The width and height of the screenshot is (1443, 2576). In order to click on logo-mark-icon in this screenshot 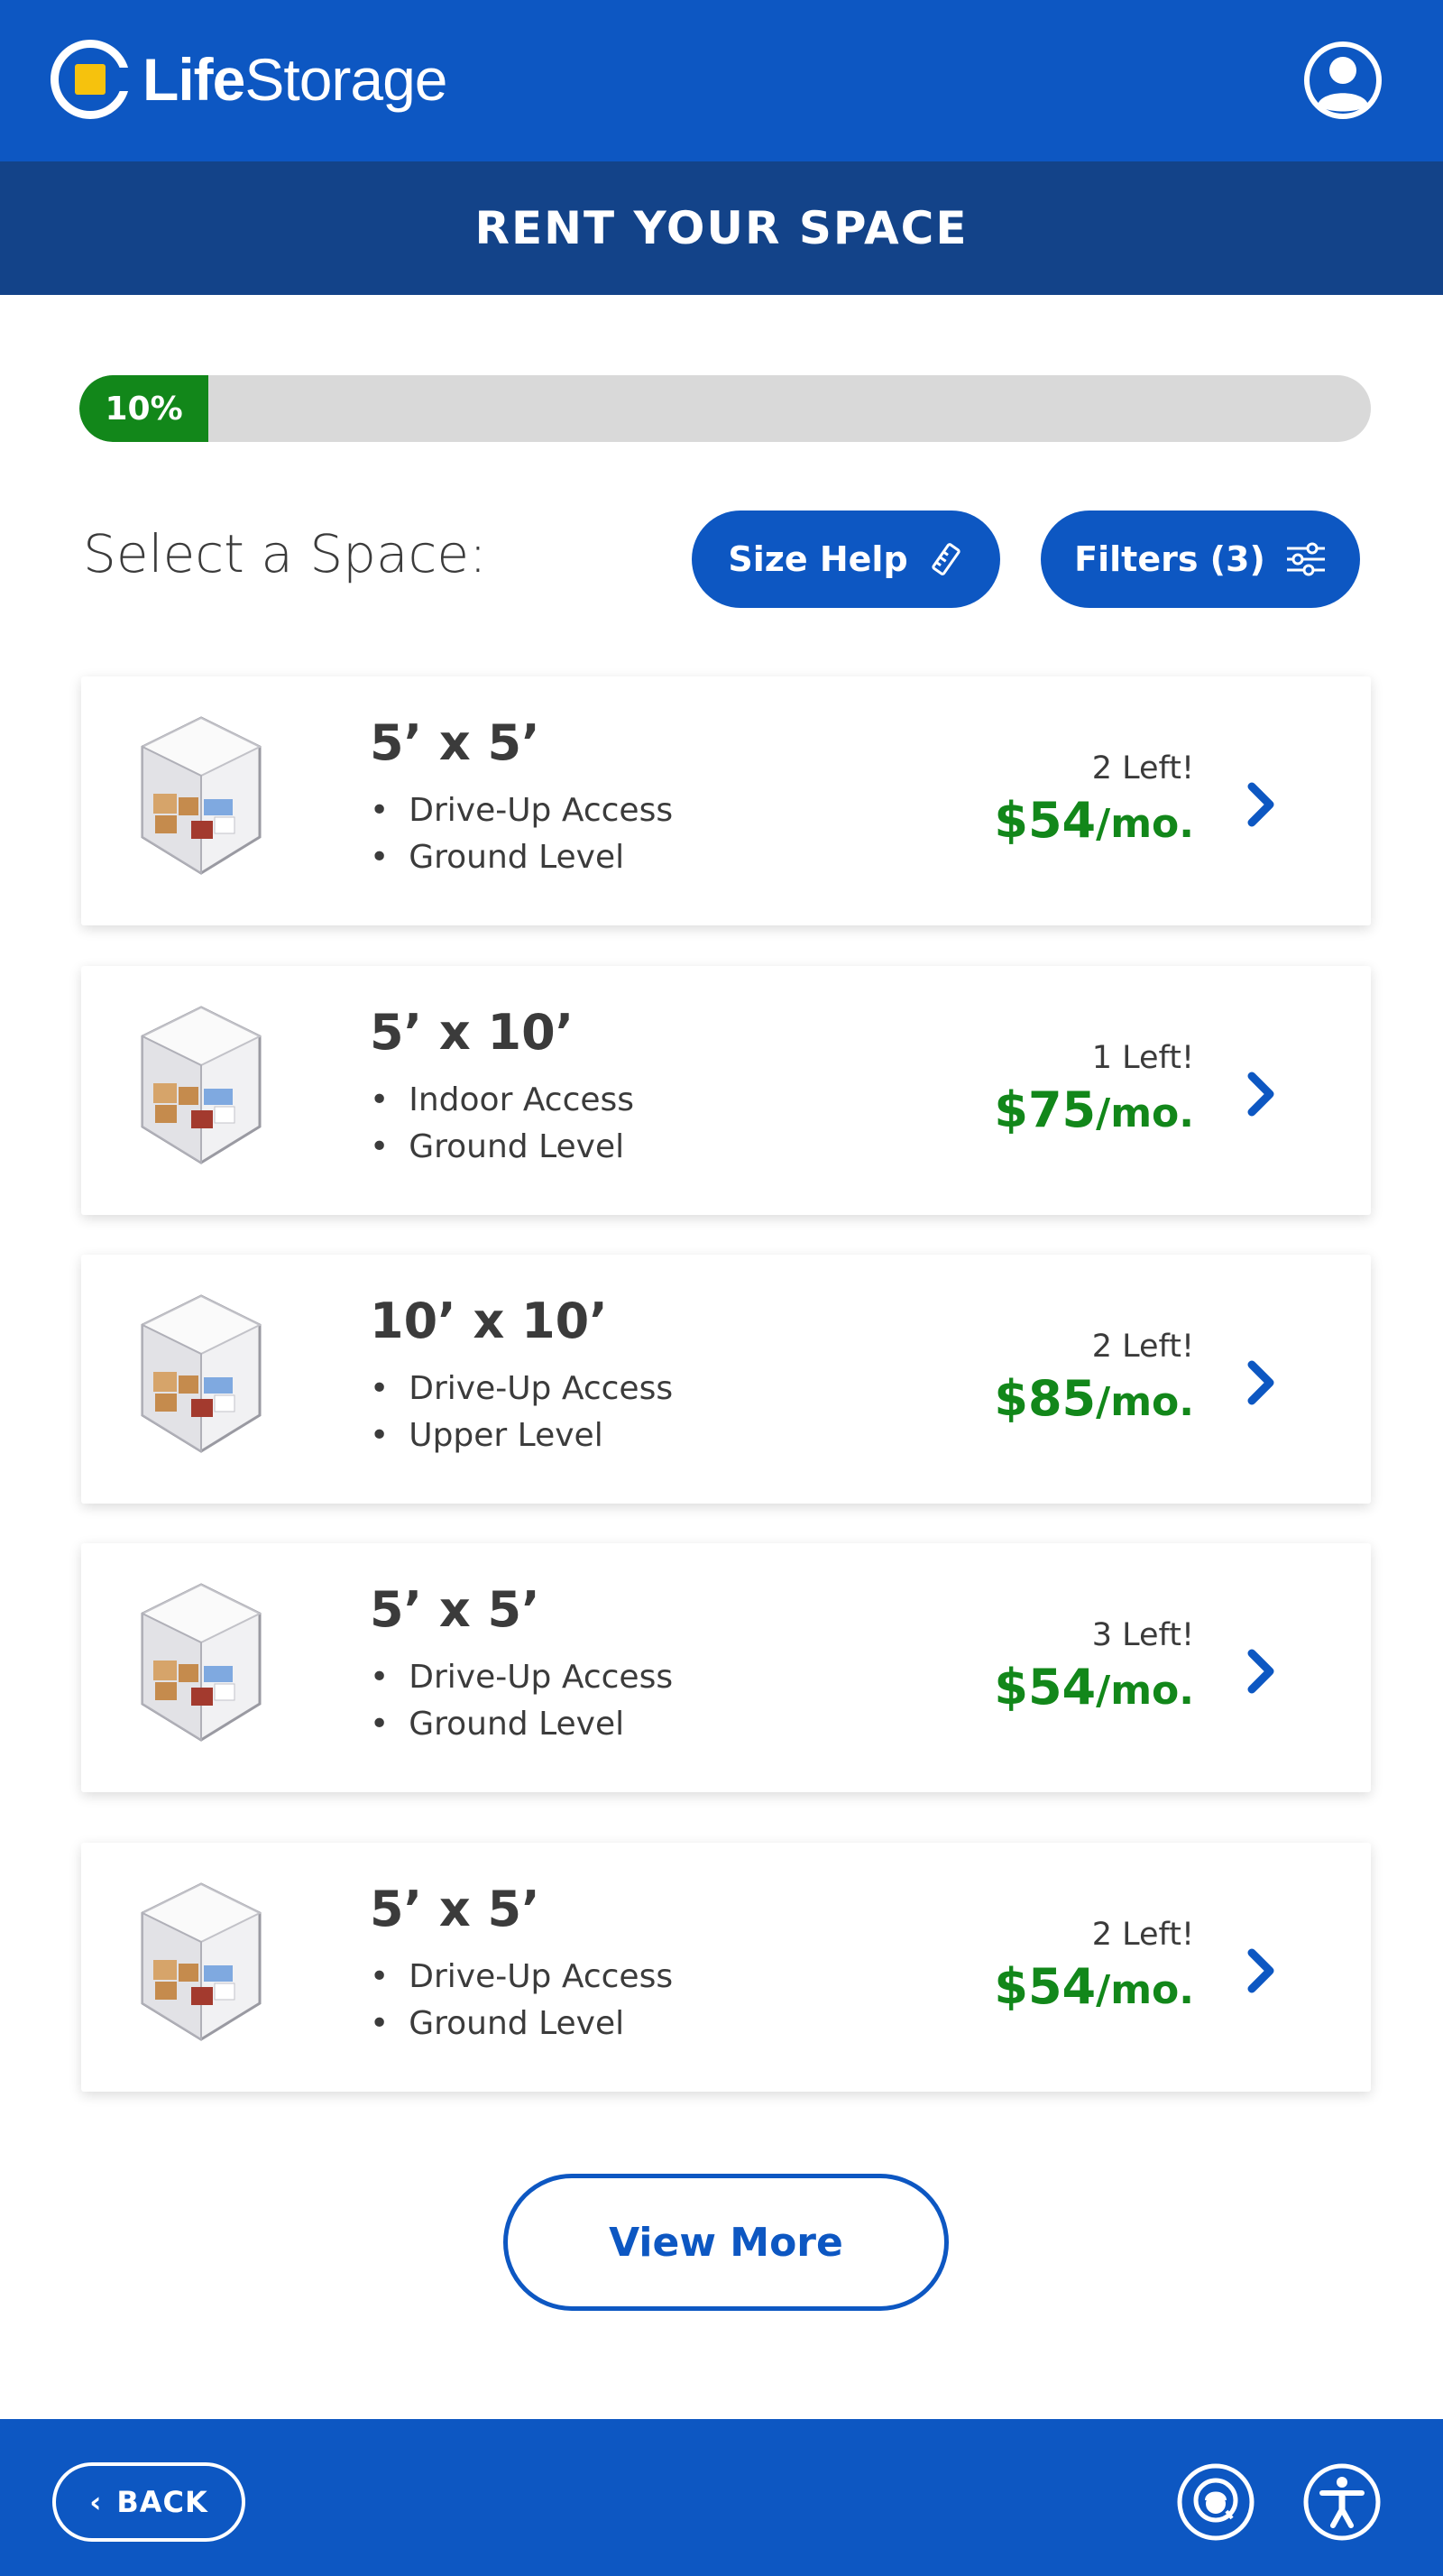, I will do `click(92, 79)`.